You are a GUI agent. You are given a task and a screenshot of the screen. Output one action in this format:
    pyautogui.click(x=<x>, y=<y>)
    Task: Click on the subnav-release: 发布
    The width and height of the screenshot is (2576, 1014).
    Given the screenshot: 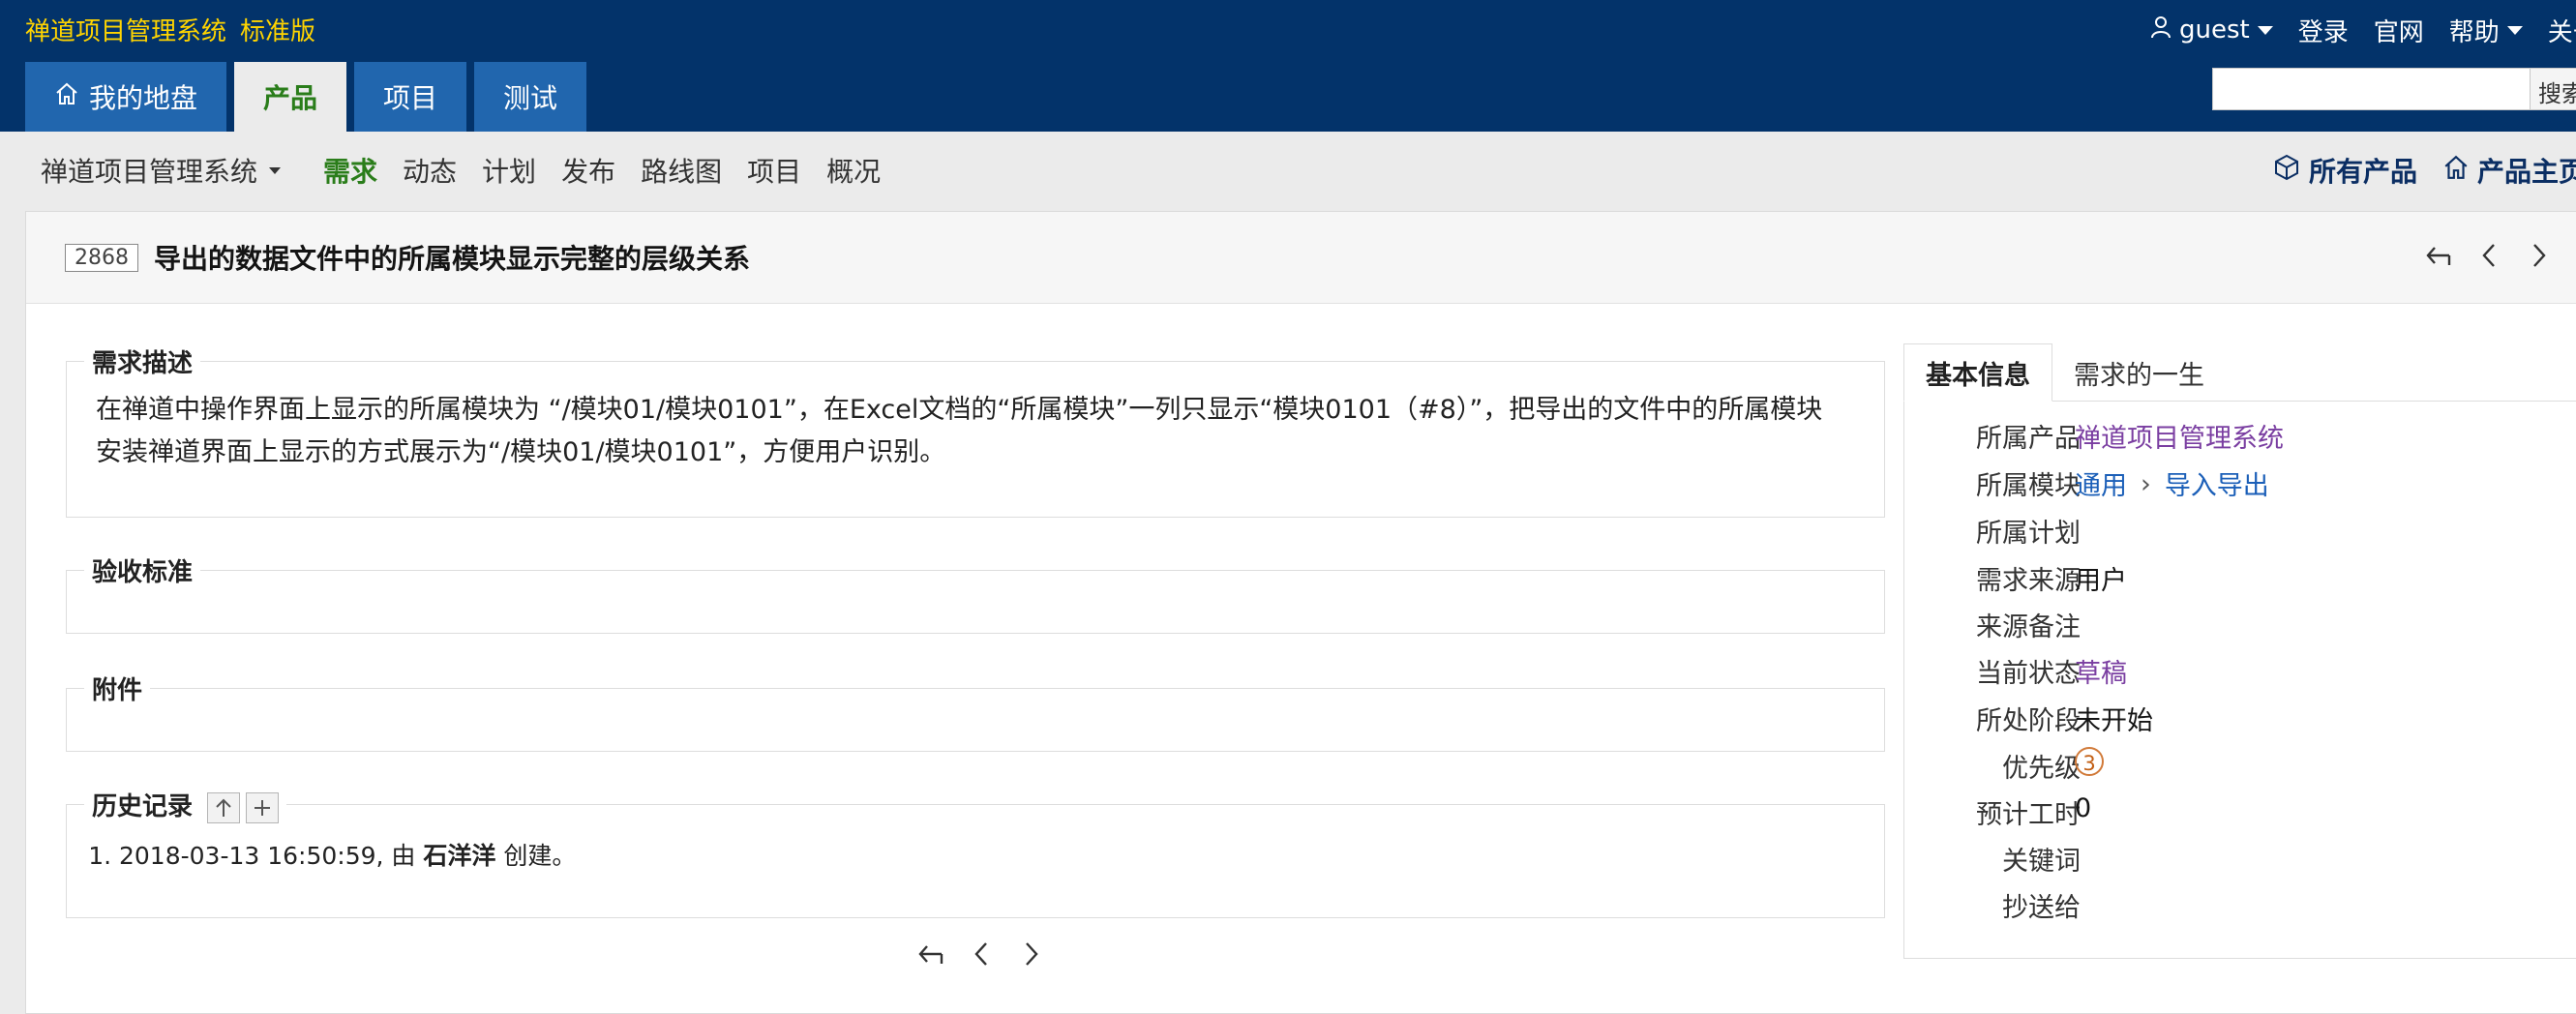 What is the action you would take?
    pyautogui.click(x=588, y=170)
    